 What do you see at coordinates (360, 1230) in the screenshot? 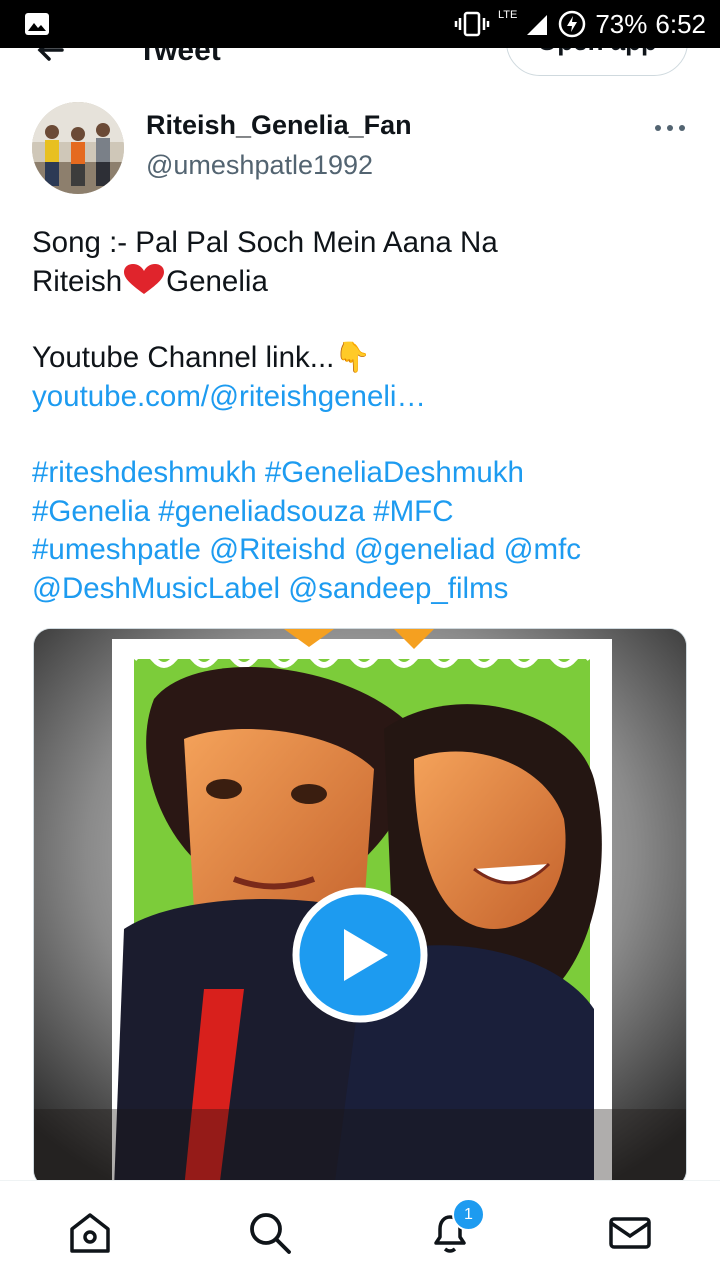
I see `bottom-nav-bar` at bounding box center [360, 1230].